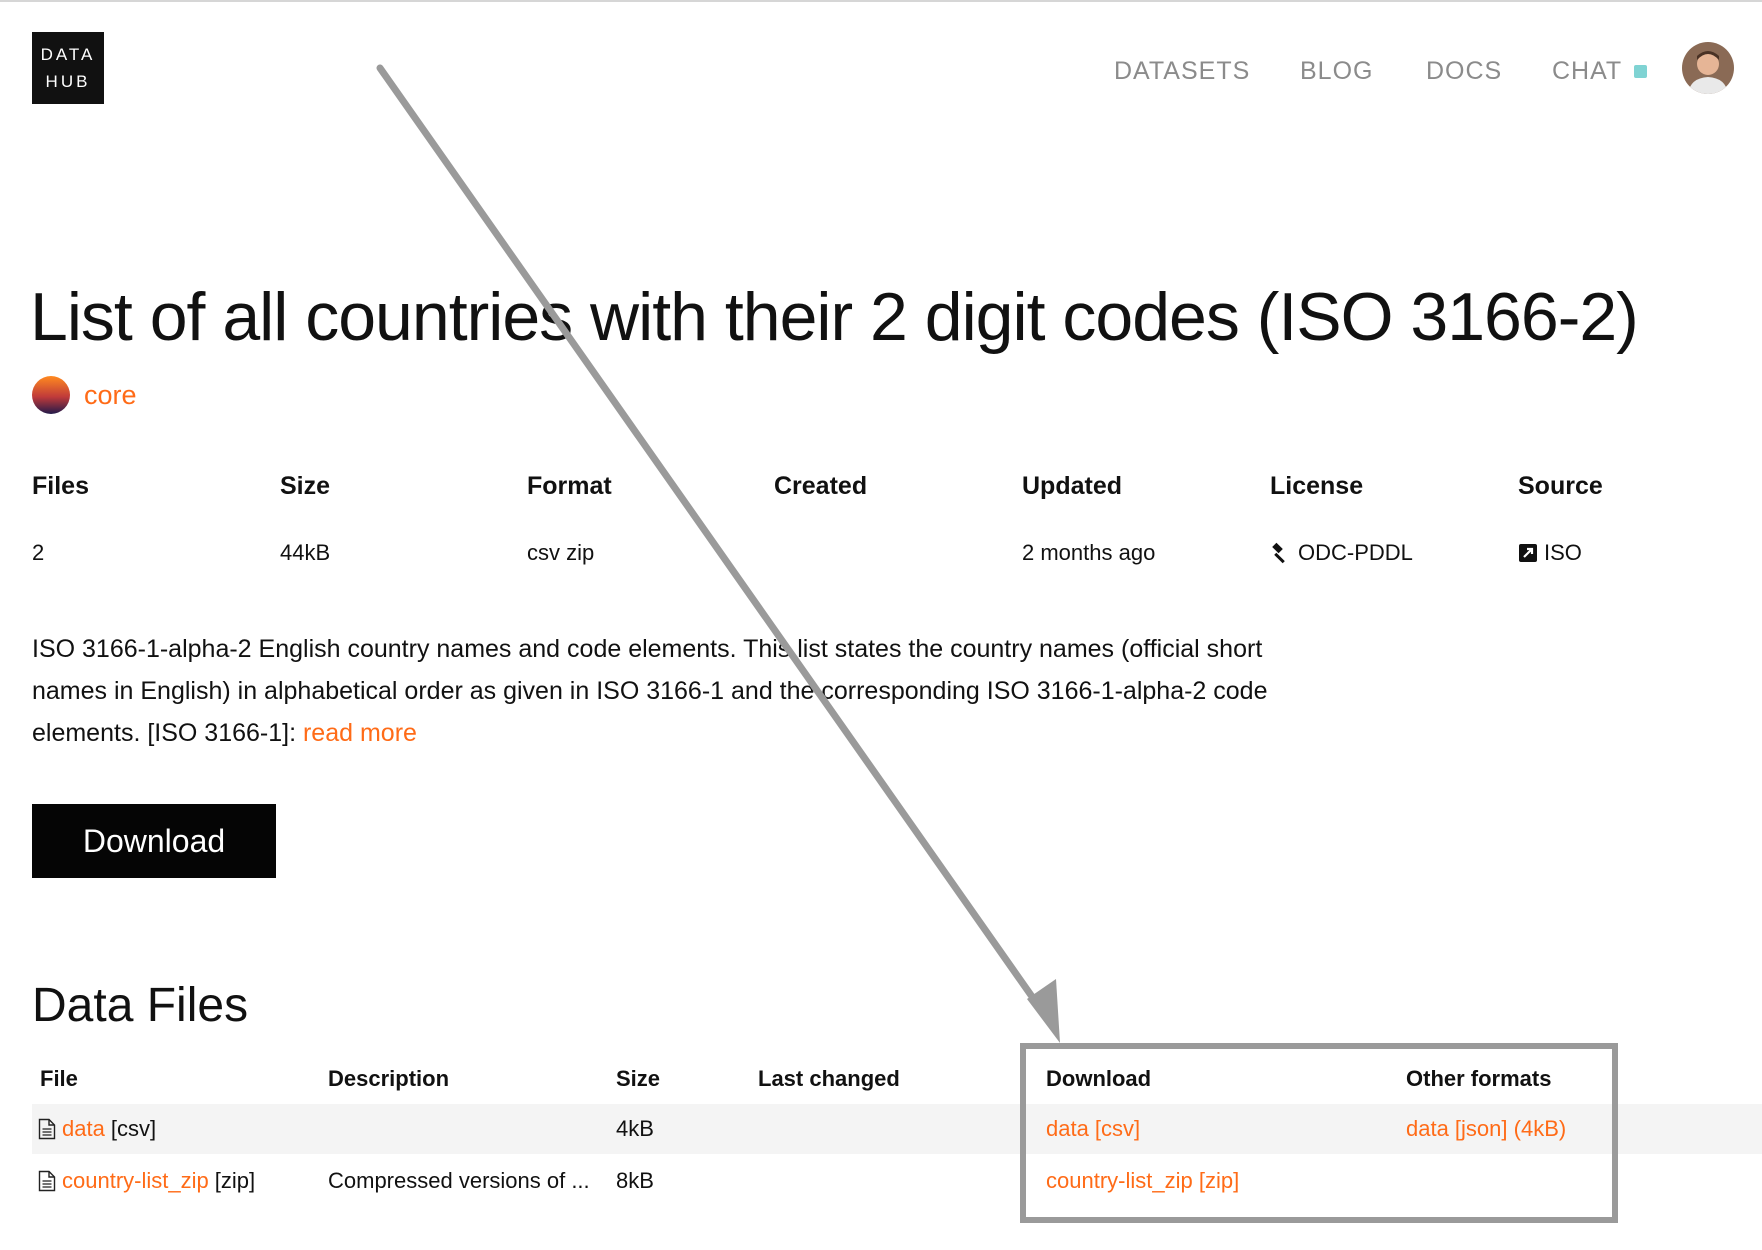 The image size is (1762, 1250). Describe the element at coordinates (1072, 486) in the screenshot. I see `meta-header-updated: Updated` at that location.